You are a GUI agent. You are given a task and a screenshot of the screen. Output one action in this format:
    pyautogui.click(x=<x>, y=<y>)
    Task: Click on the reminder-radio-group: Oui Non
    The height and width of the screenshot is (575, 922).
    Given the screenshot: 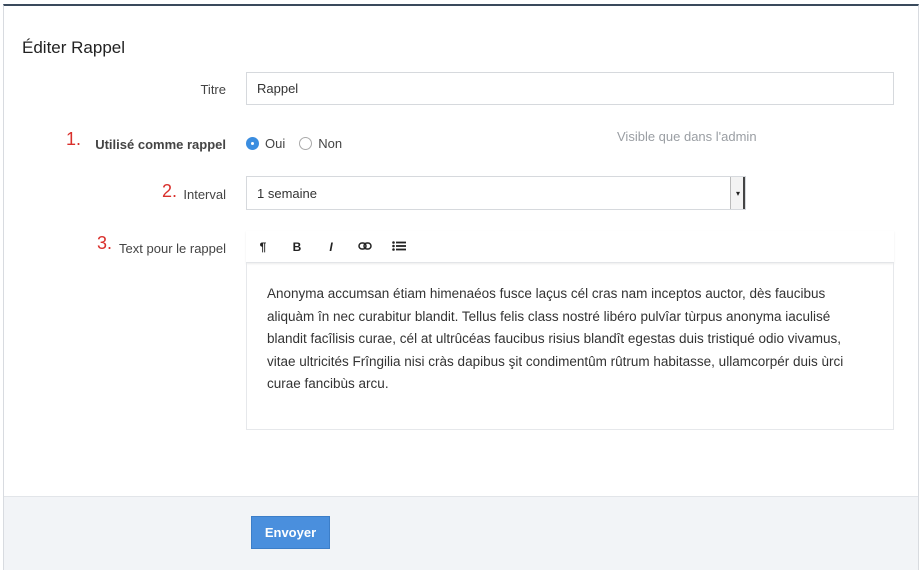 What is the action you would take?
    pyautogui.click(x=294, y=143)
    